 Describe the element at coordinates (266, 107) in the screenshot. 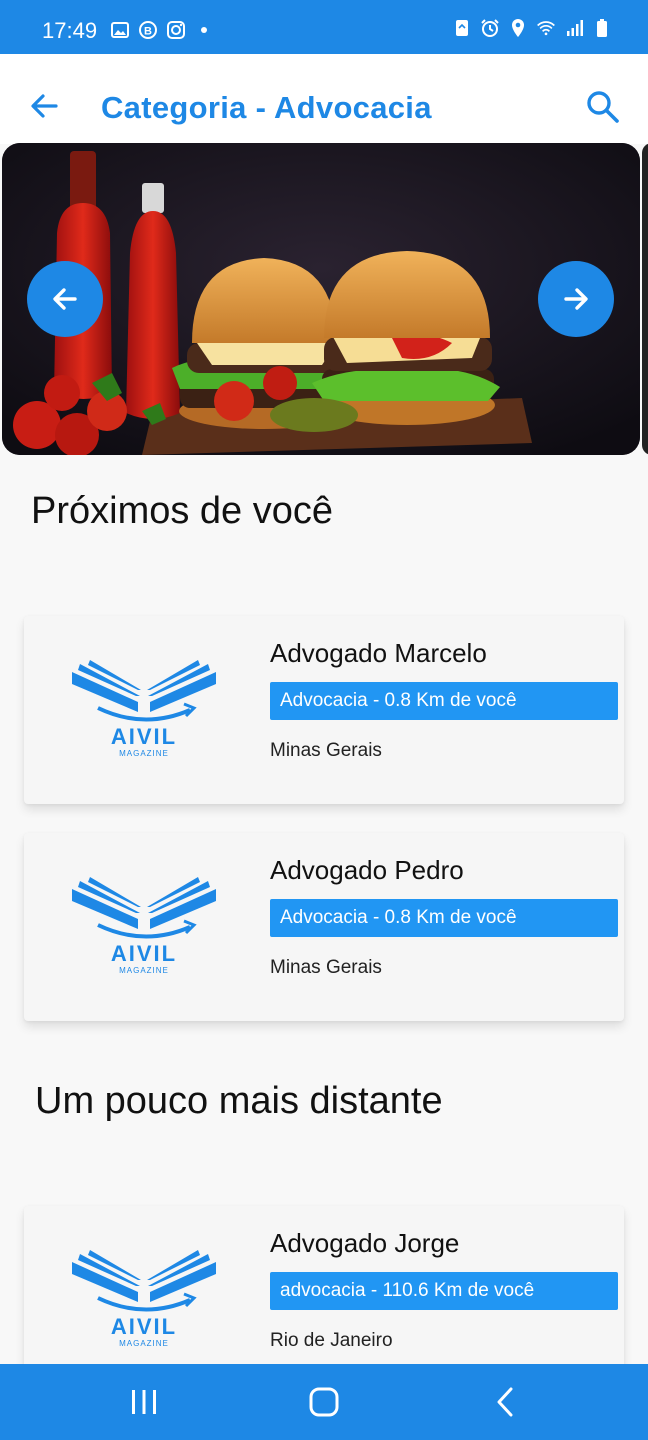

I see `page-title: Categoria - Advocacia` at that location.